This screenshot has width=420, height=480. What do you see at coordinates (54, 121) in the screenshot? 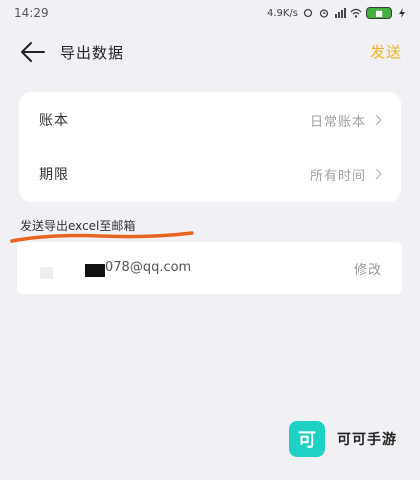
I see `ledger-label: 账本` at bounding box center [54, 121].